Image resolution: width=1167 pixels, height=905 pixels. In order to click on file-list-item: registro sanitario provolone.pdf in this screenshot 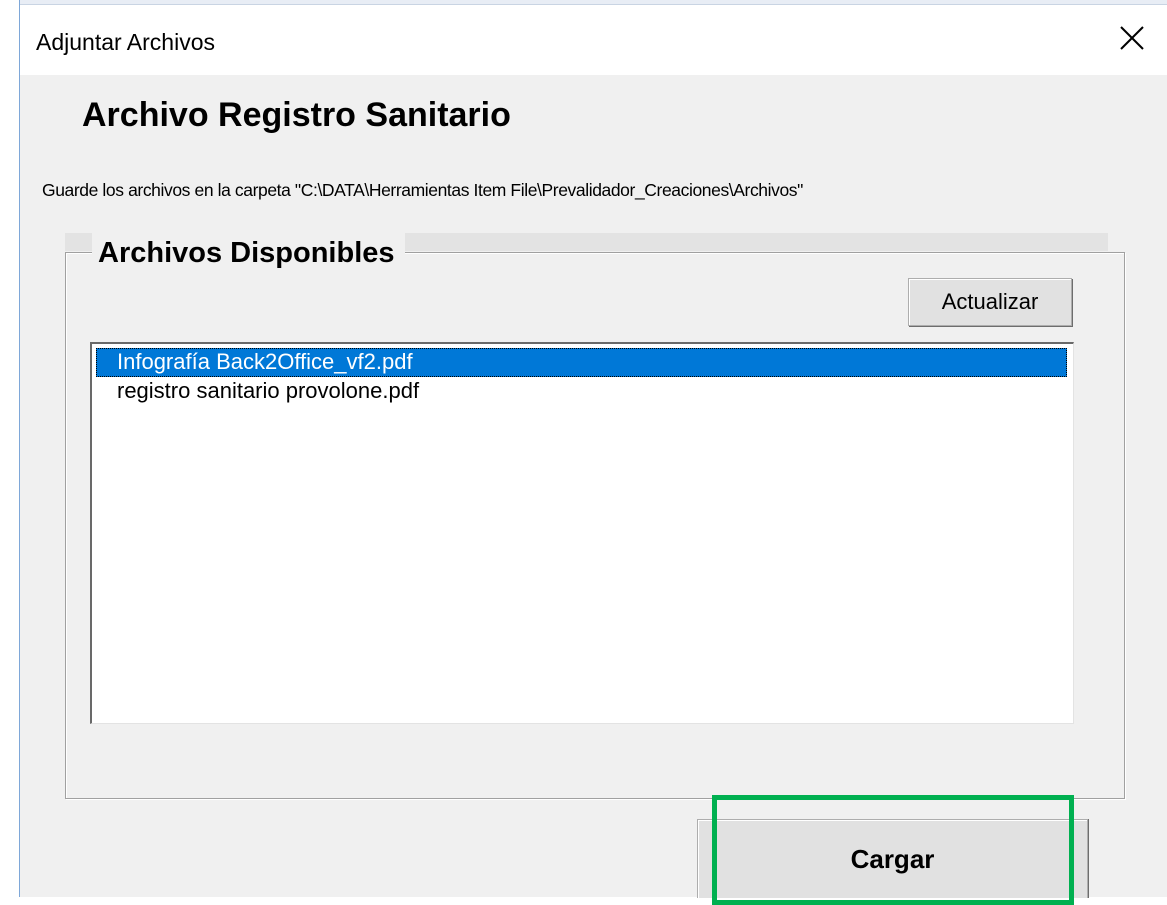, I will do `click(581, 391)`.